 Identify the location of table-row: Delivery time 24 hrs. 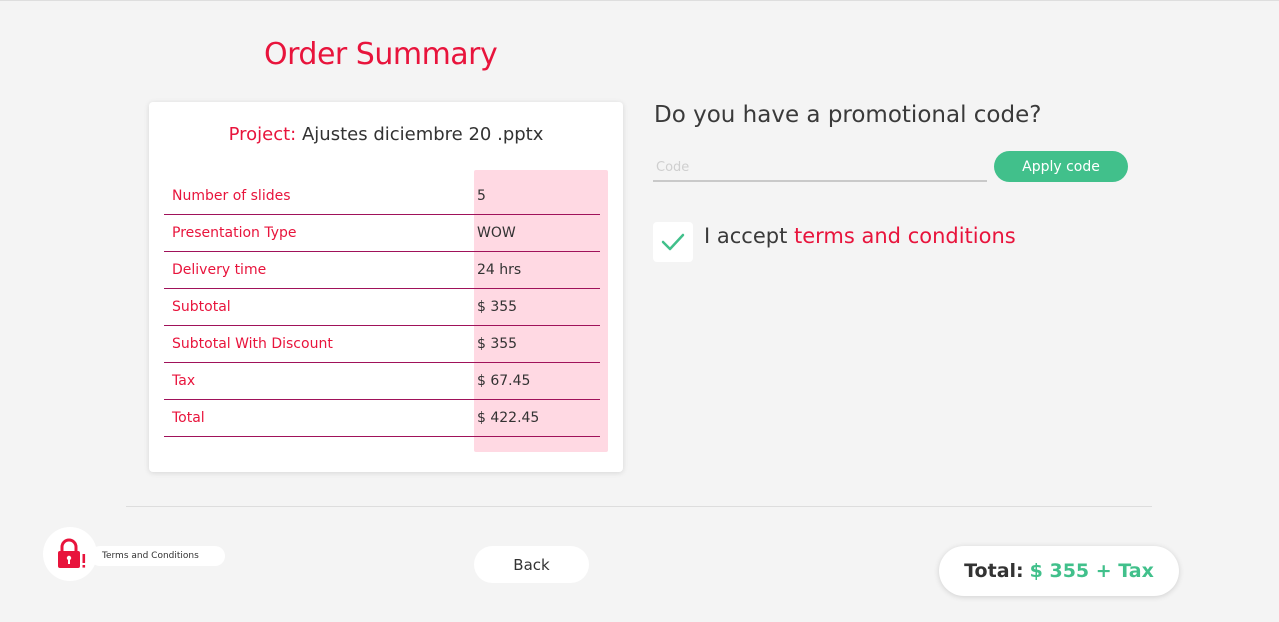
(382, 270).